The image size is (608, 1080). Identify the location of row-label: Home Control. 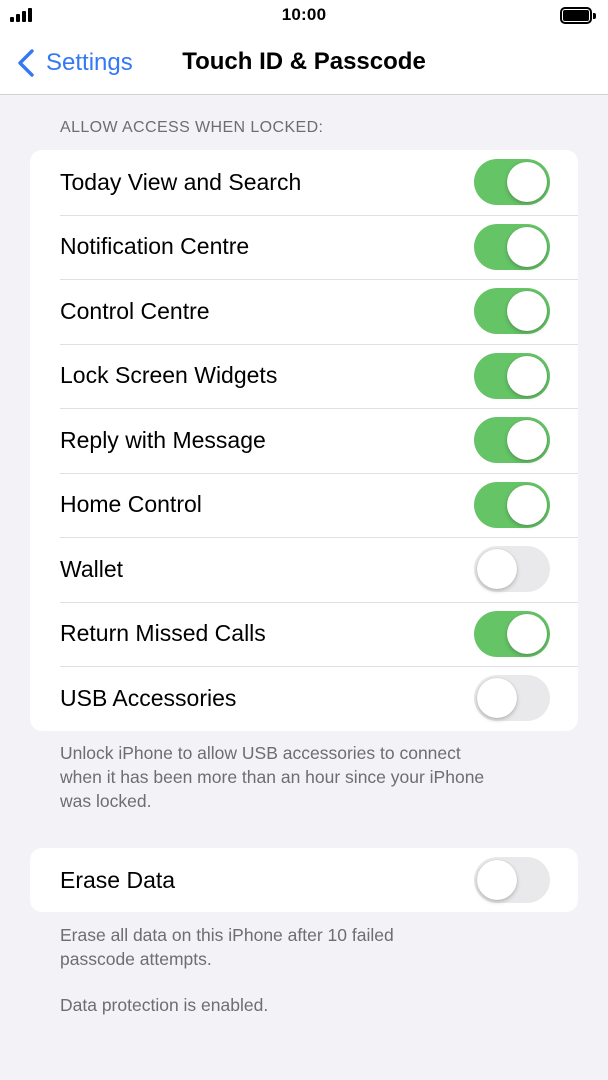
(131, 504).